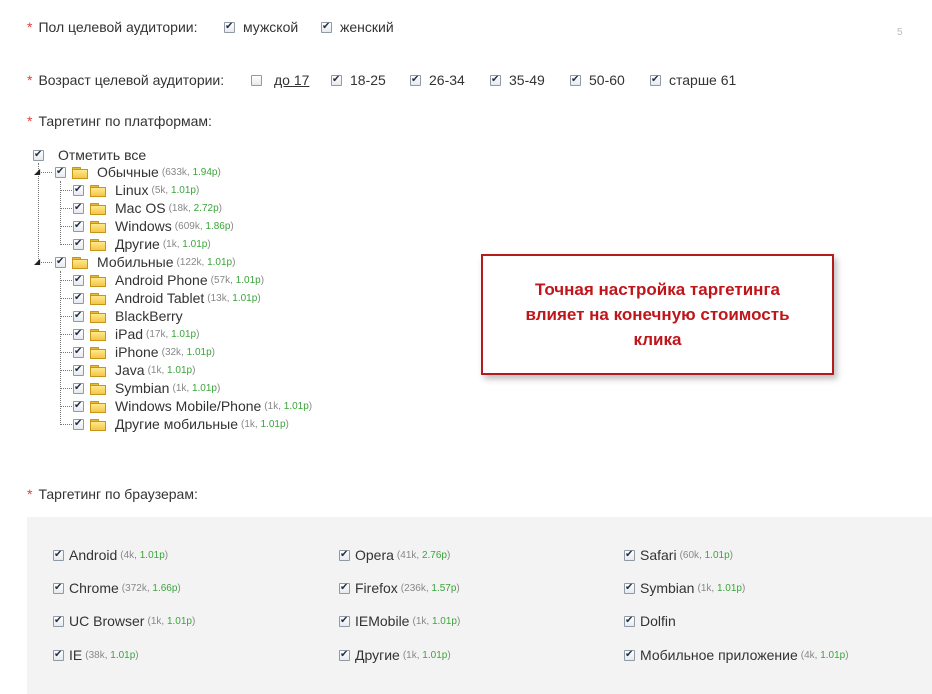 Image resolution: width=932 pixels, height=694 pixels. I want to click on option-label: до 17, so click(291, 80).